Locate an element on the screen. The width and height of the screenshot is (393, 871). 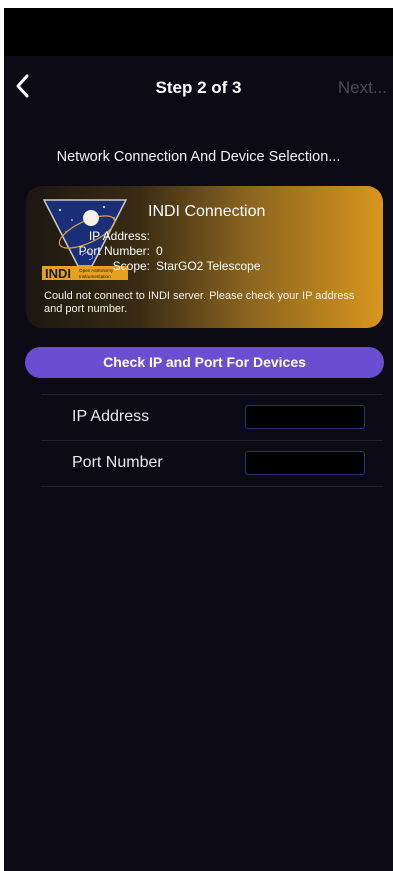
status-bar is located at coordinates (198, 32).